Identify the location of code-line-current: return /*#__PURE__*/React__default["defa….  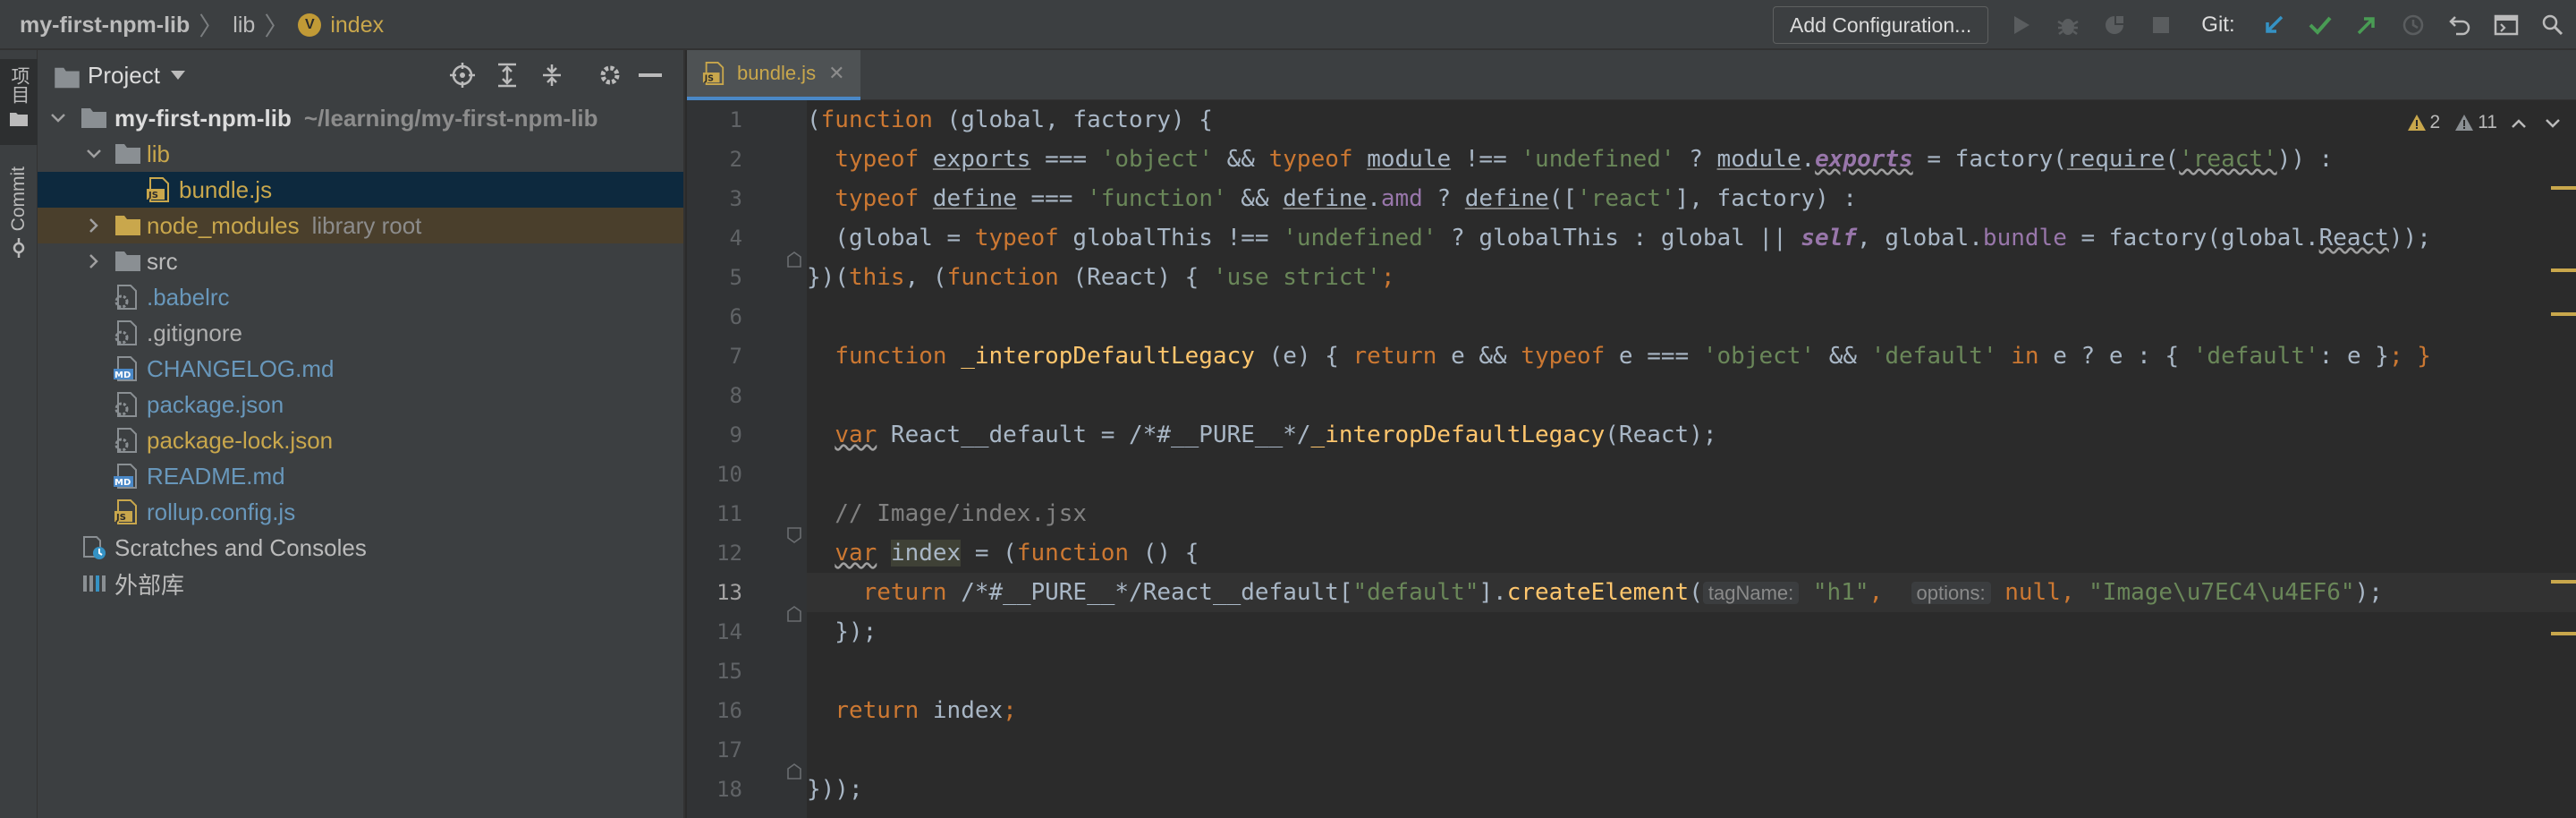
(1691, 593).